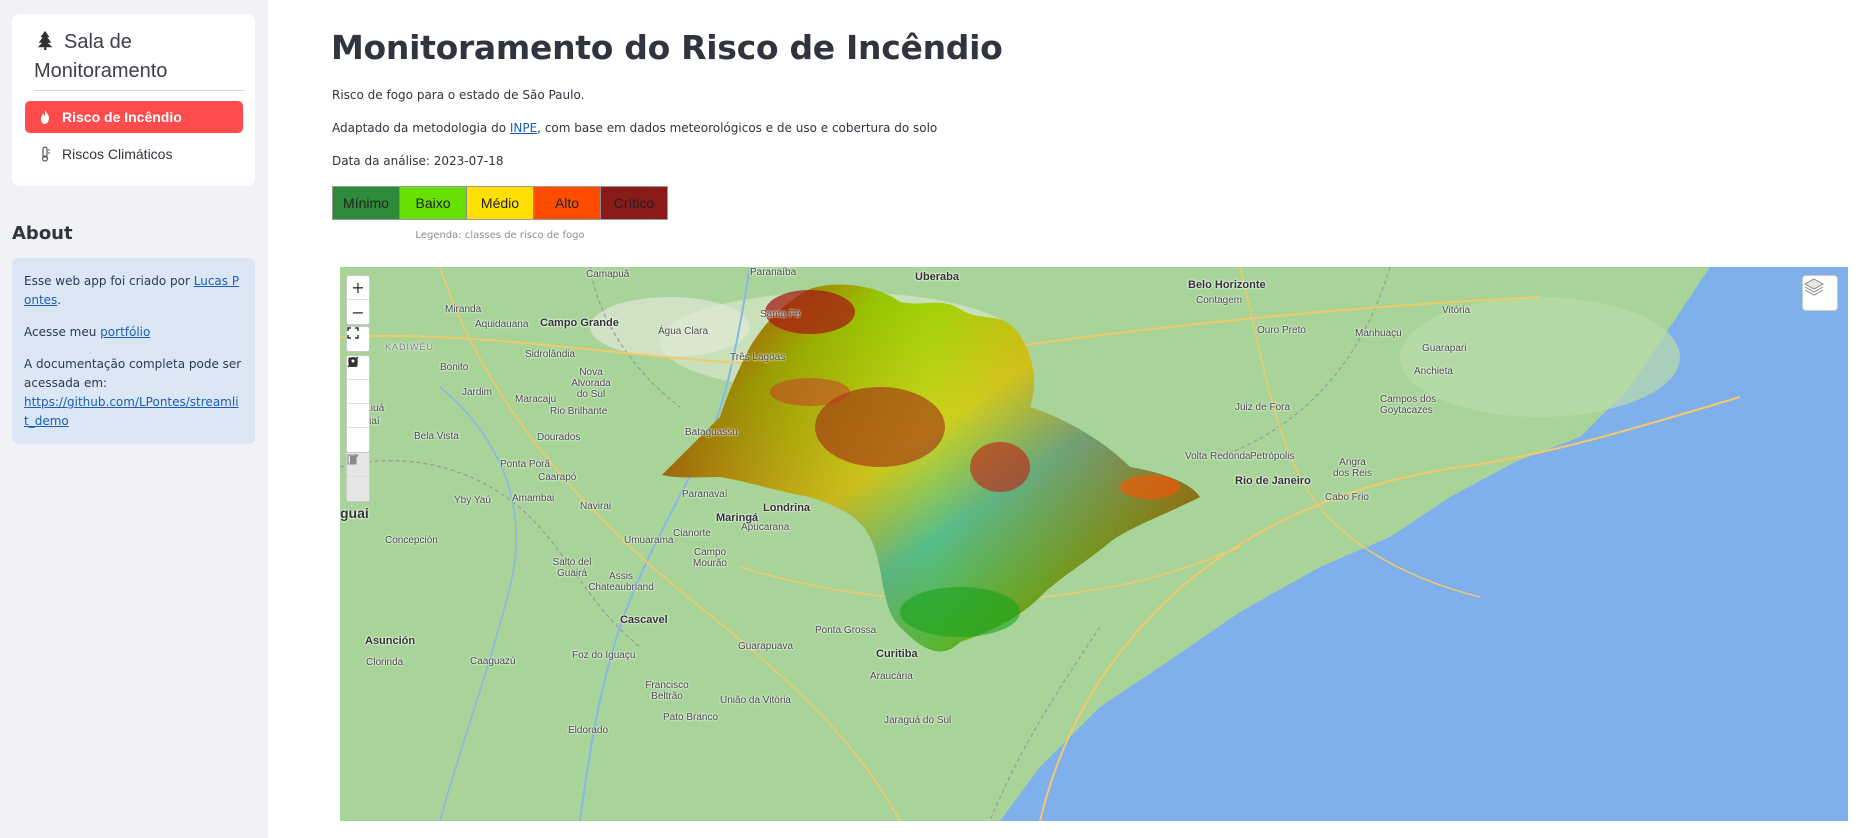 This screenshot has width=1864, height=838. Describe the element at coordinates (390, 641) in the screenshot. I see `map-label-asuncion: Asunción` at that location.